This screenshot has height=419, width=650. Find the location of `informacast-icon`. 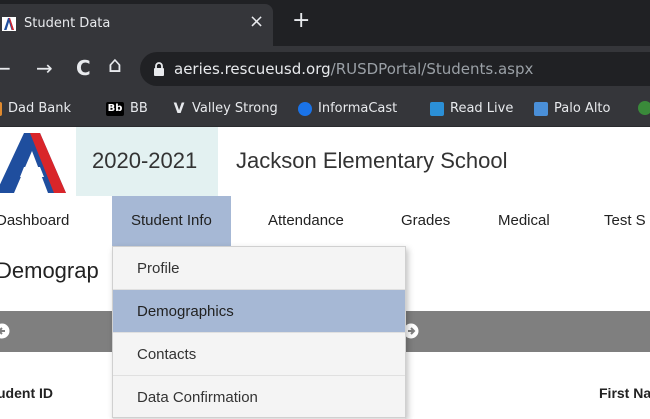

informacast-icon is located at coordinates (305, 108).